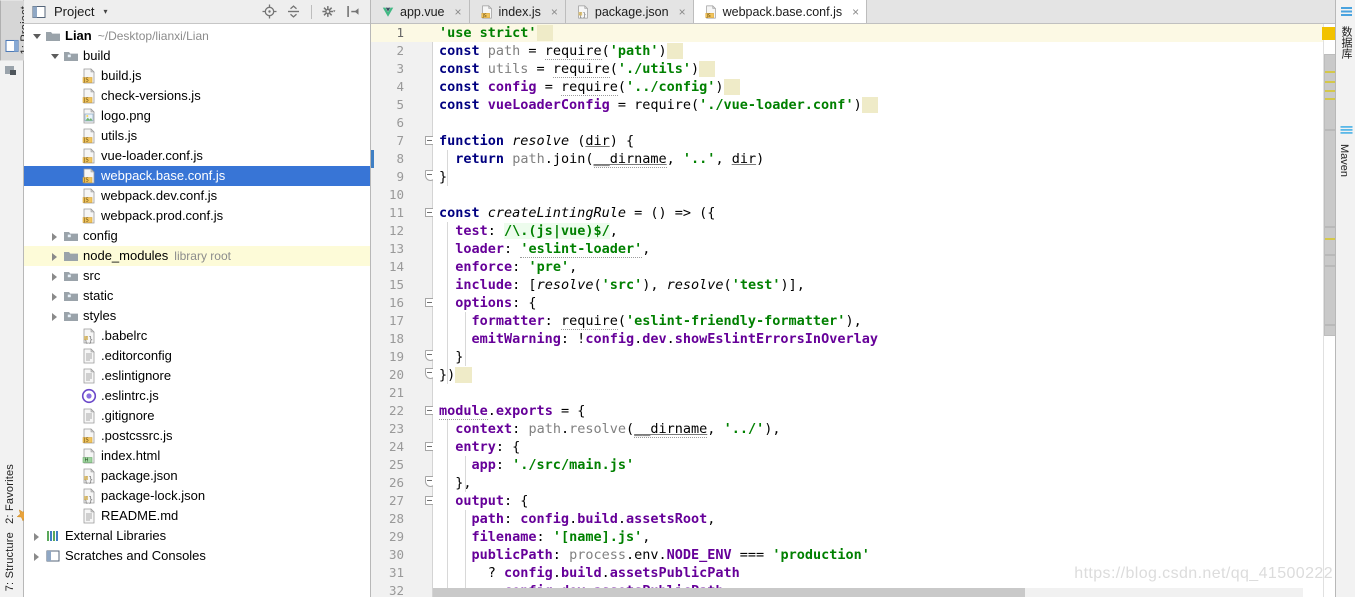  Describe the element at coordinates (729, 592) in the screenshot. I see `horizontal-scrollbar-thumb` at that location.